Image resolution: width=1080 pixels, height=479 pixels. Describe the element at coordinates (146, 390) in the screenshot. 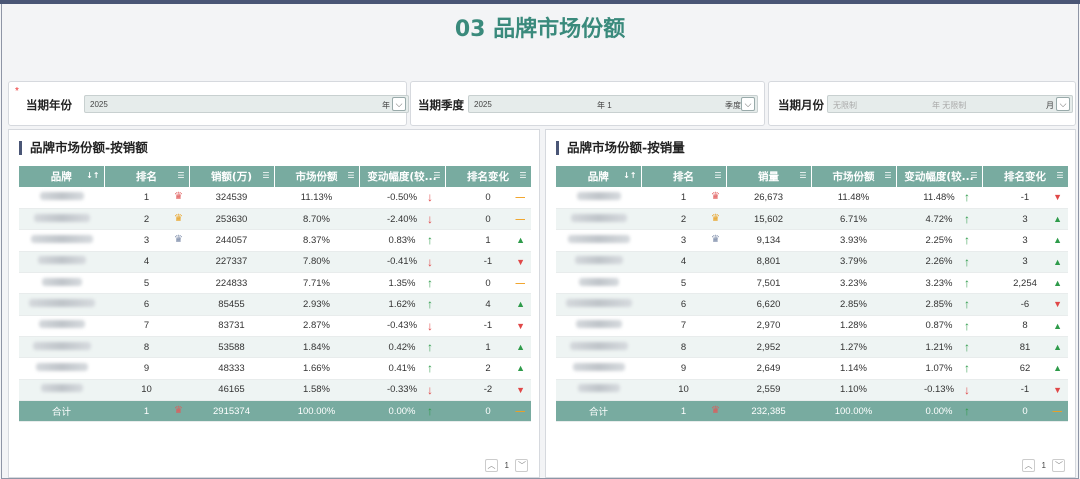

I see `rank-value: 10` at that location.